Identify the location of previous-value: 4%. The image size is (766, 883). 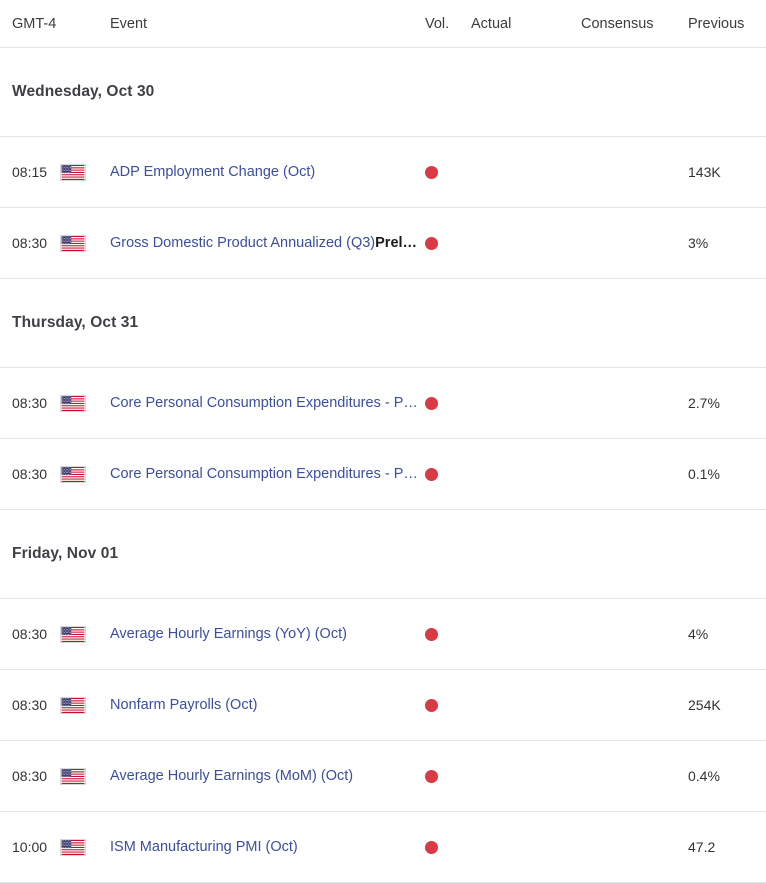
(698, 634).